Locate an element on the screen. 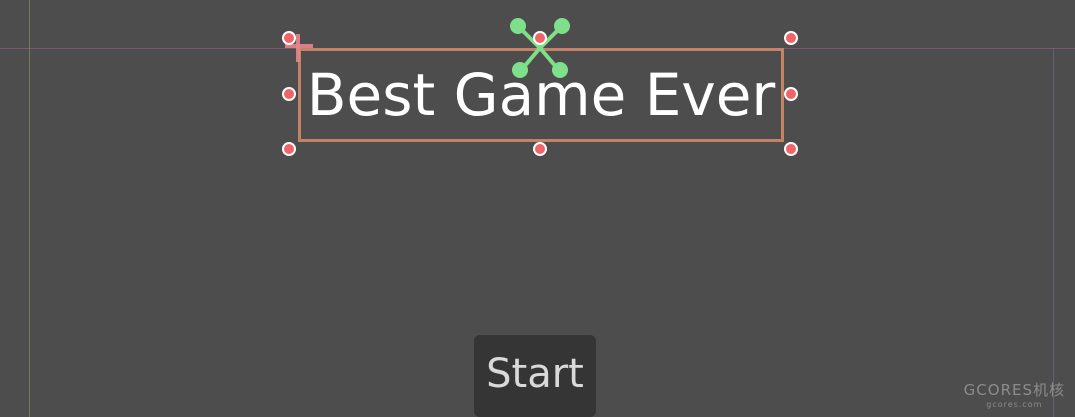 The height and width of the screenshot is (417, 1075). watermark-url: gcores.com is located at coordinates (1014, 404).